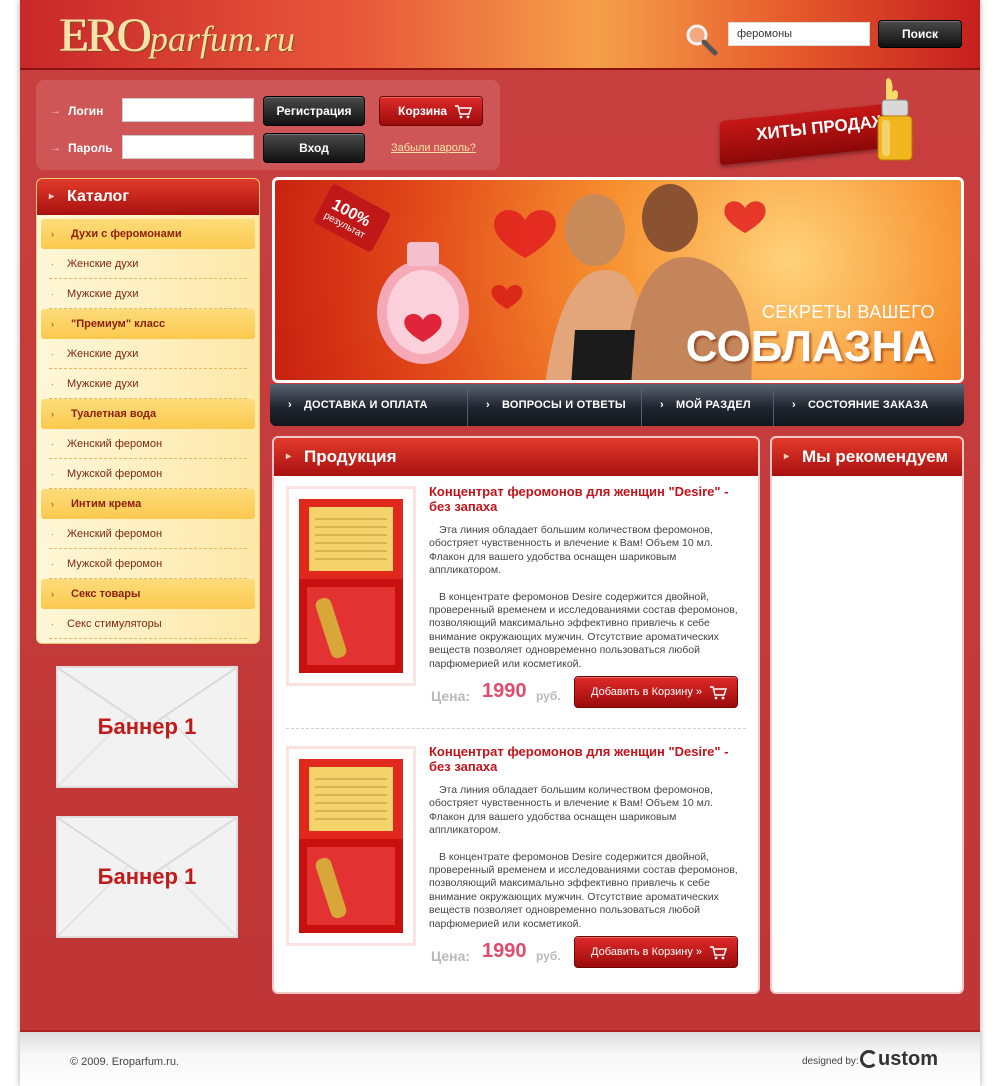 The height and width of the screenshot is (1086, 1000). Describe the element at coordinates (148, 197) in the screenshot. I see `catalog-header: ▸ Каталог` at that location.